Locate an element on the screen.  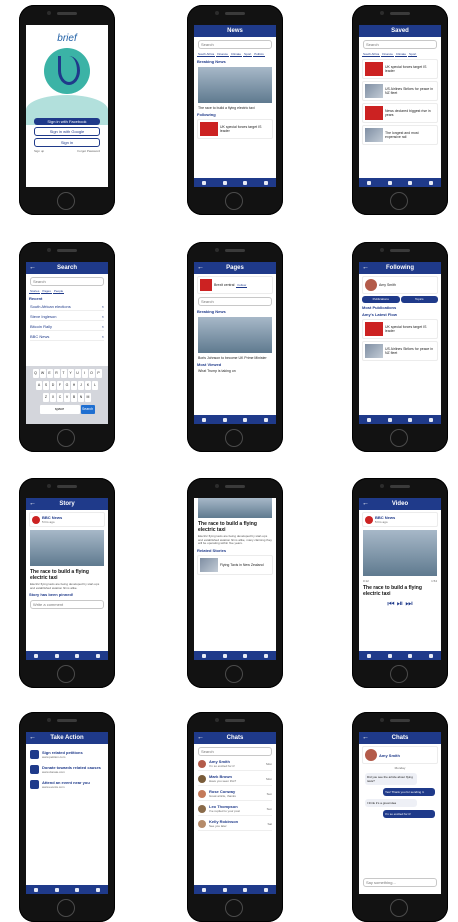
signin-button: Sign in is located at coordinates (67, 142).